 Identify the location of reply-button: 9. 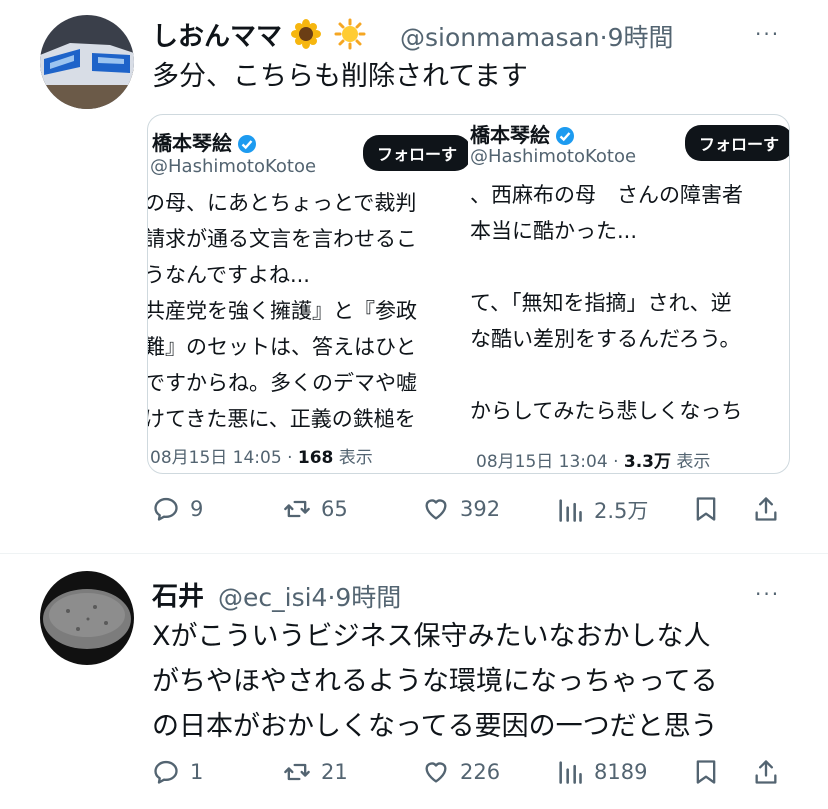
(177, 509).